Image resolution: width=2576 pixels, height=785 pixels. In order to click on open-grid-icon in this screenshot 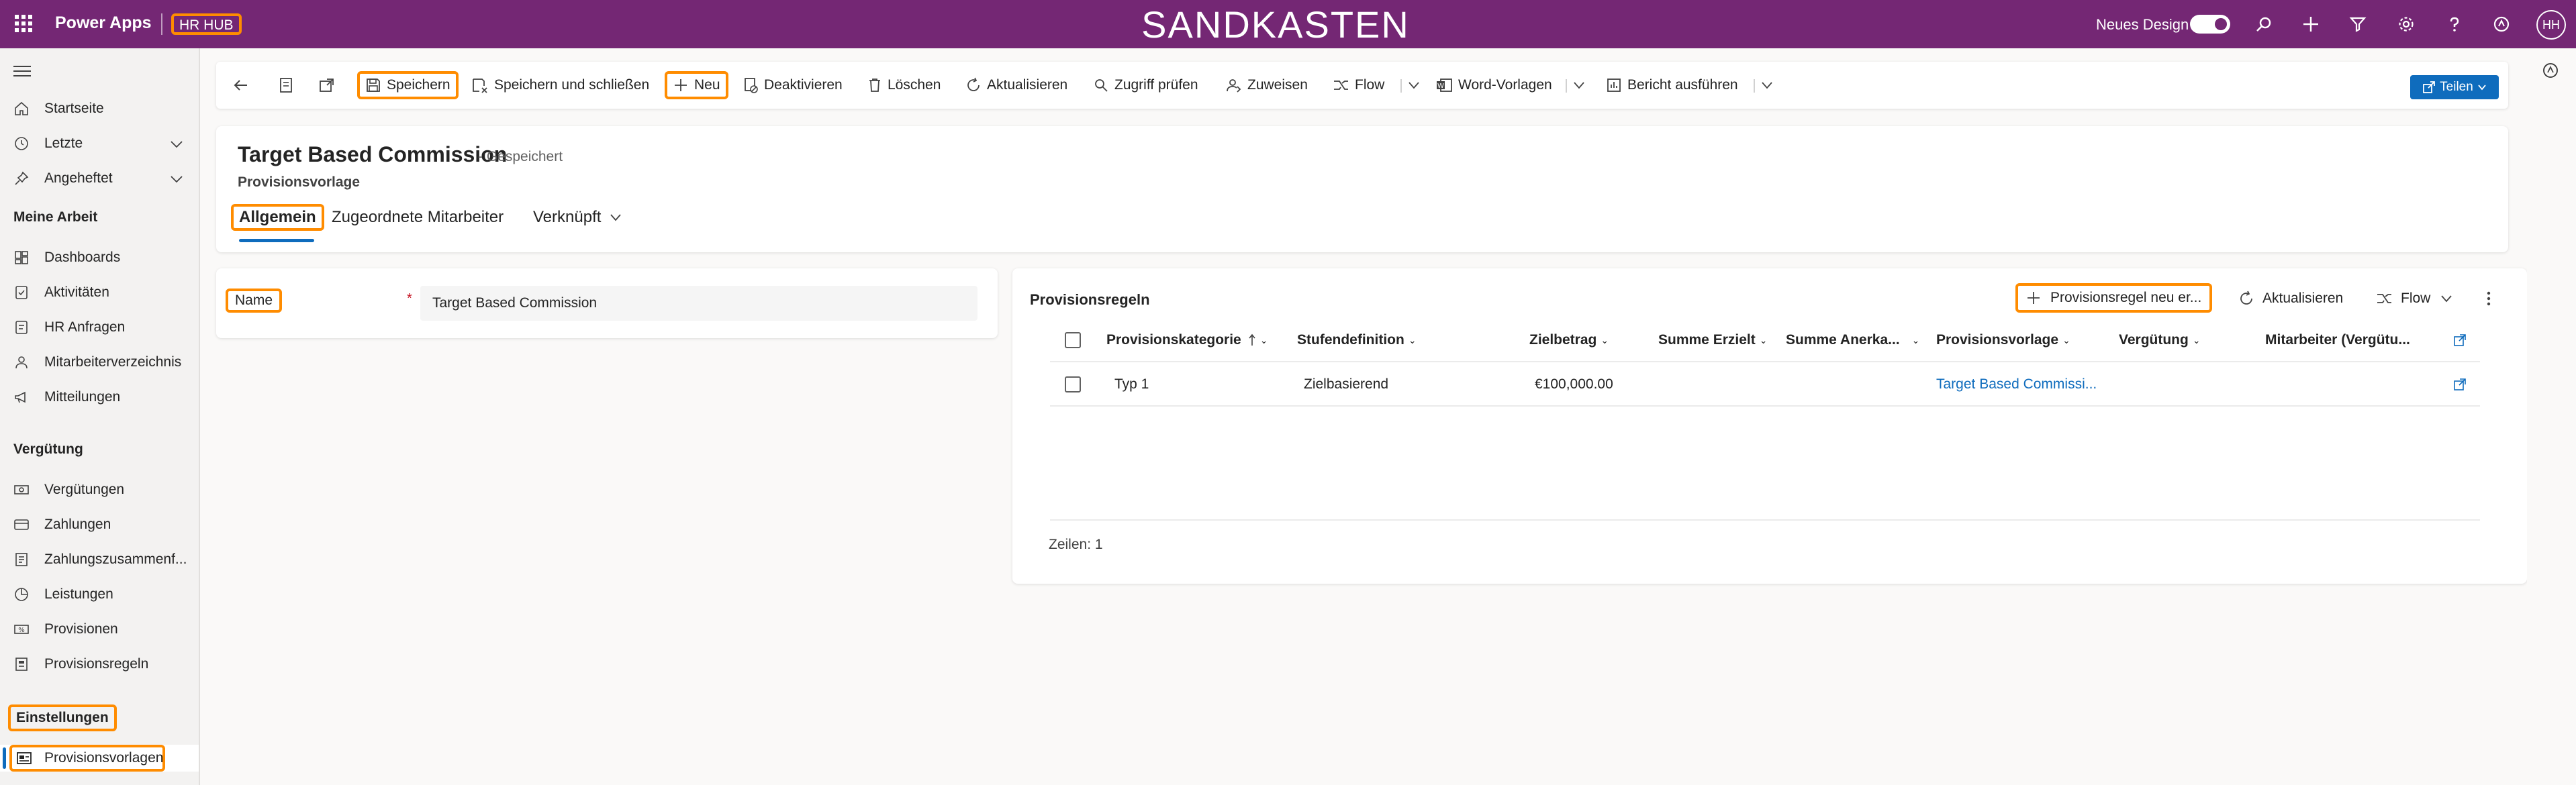, I will do `click(2460, 340)`.